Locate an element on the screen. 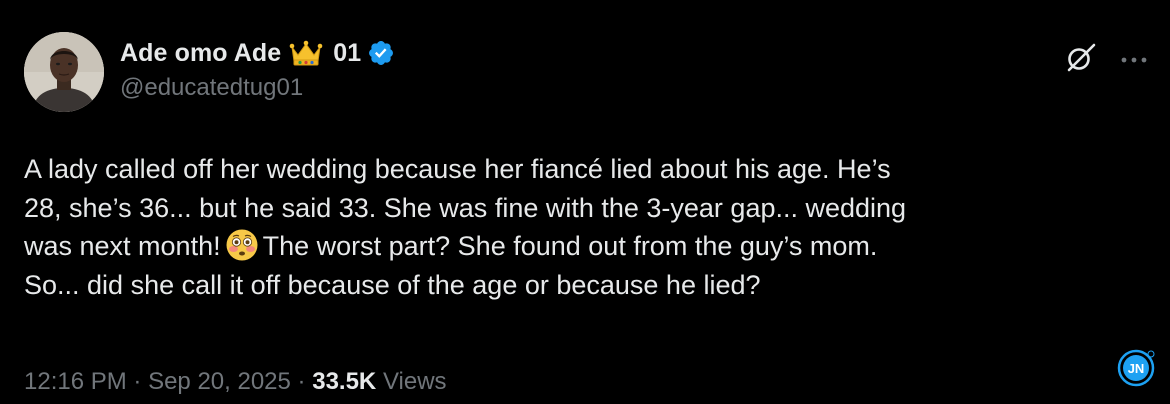 The width and height of the screenshot is (1170, 404). name-line: Ade omo Ade 01 is located at coordinates (257, 53).